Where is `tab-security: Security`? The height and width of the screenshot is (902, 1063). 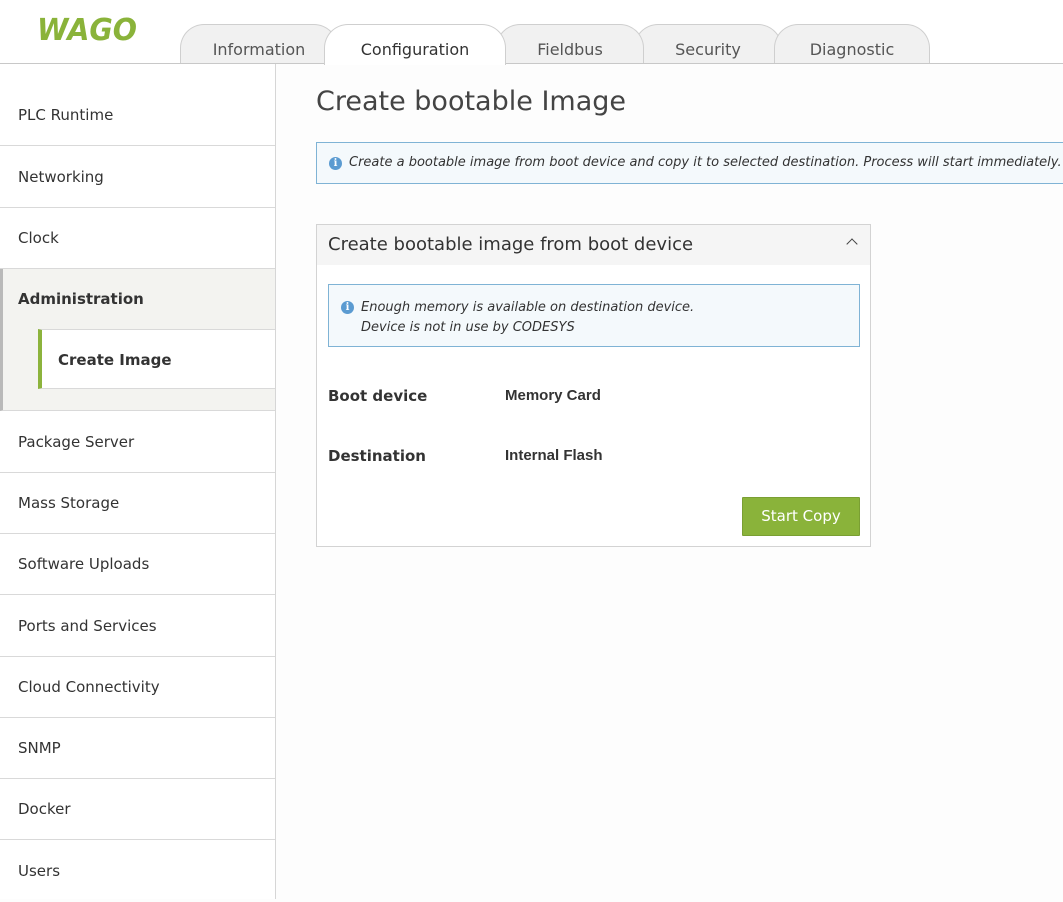
tab-security: Security is located at coordinates (708, 44).